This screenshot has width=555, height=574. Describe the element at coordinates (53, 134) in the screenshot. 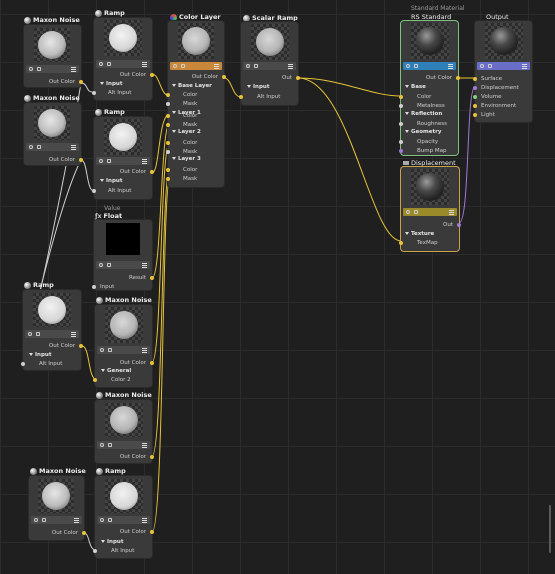

I see `noise2-node: Out Color` at that location.